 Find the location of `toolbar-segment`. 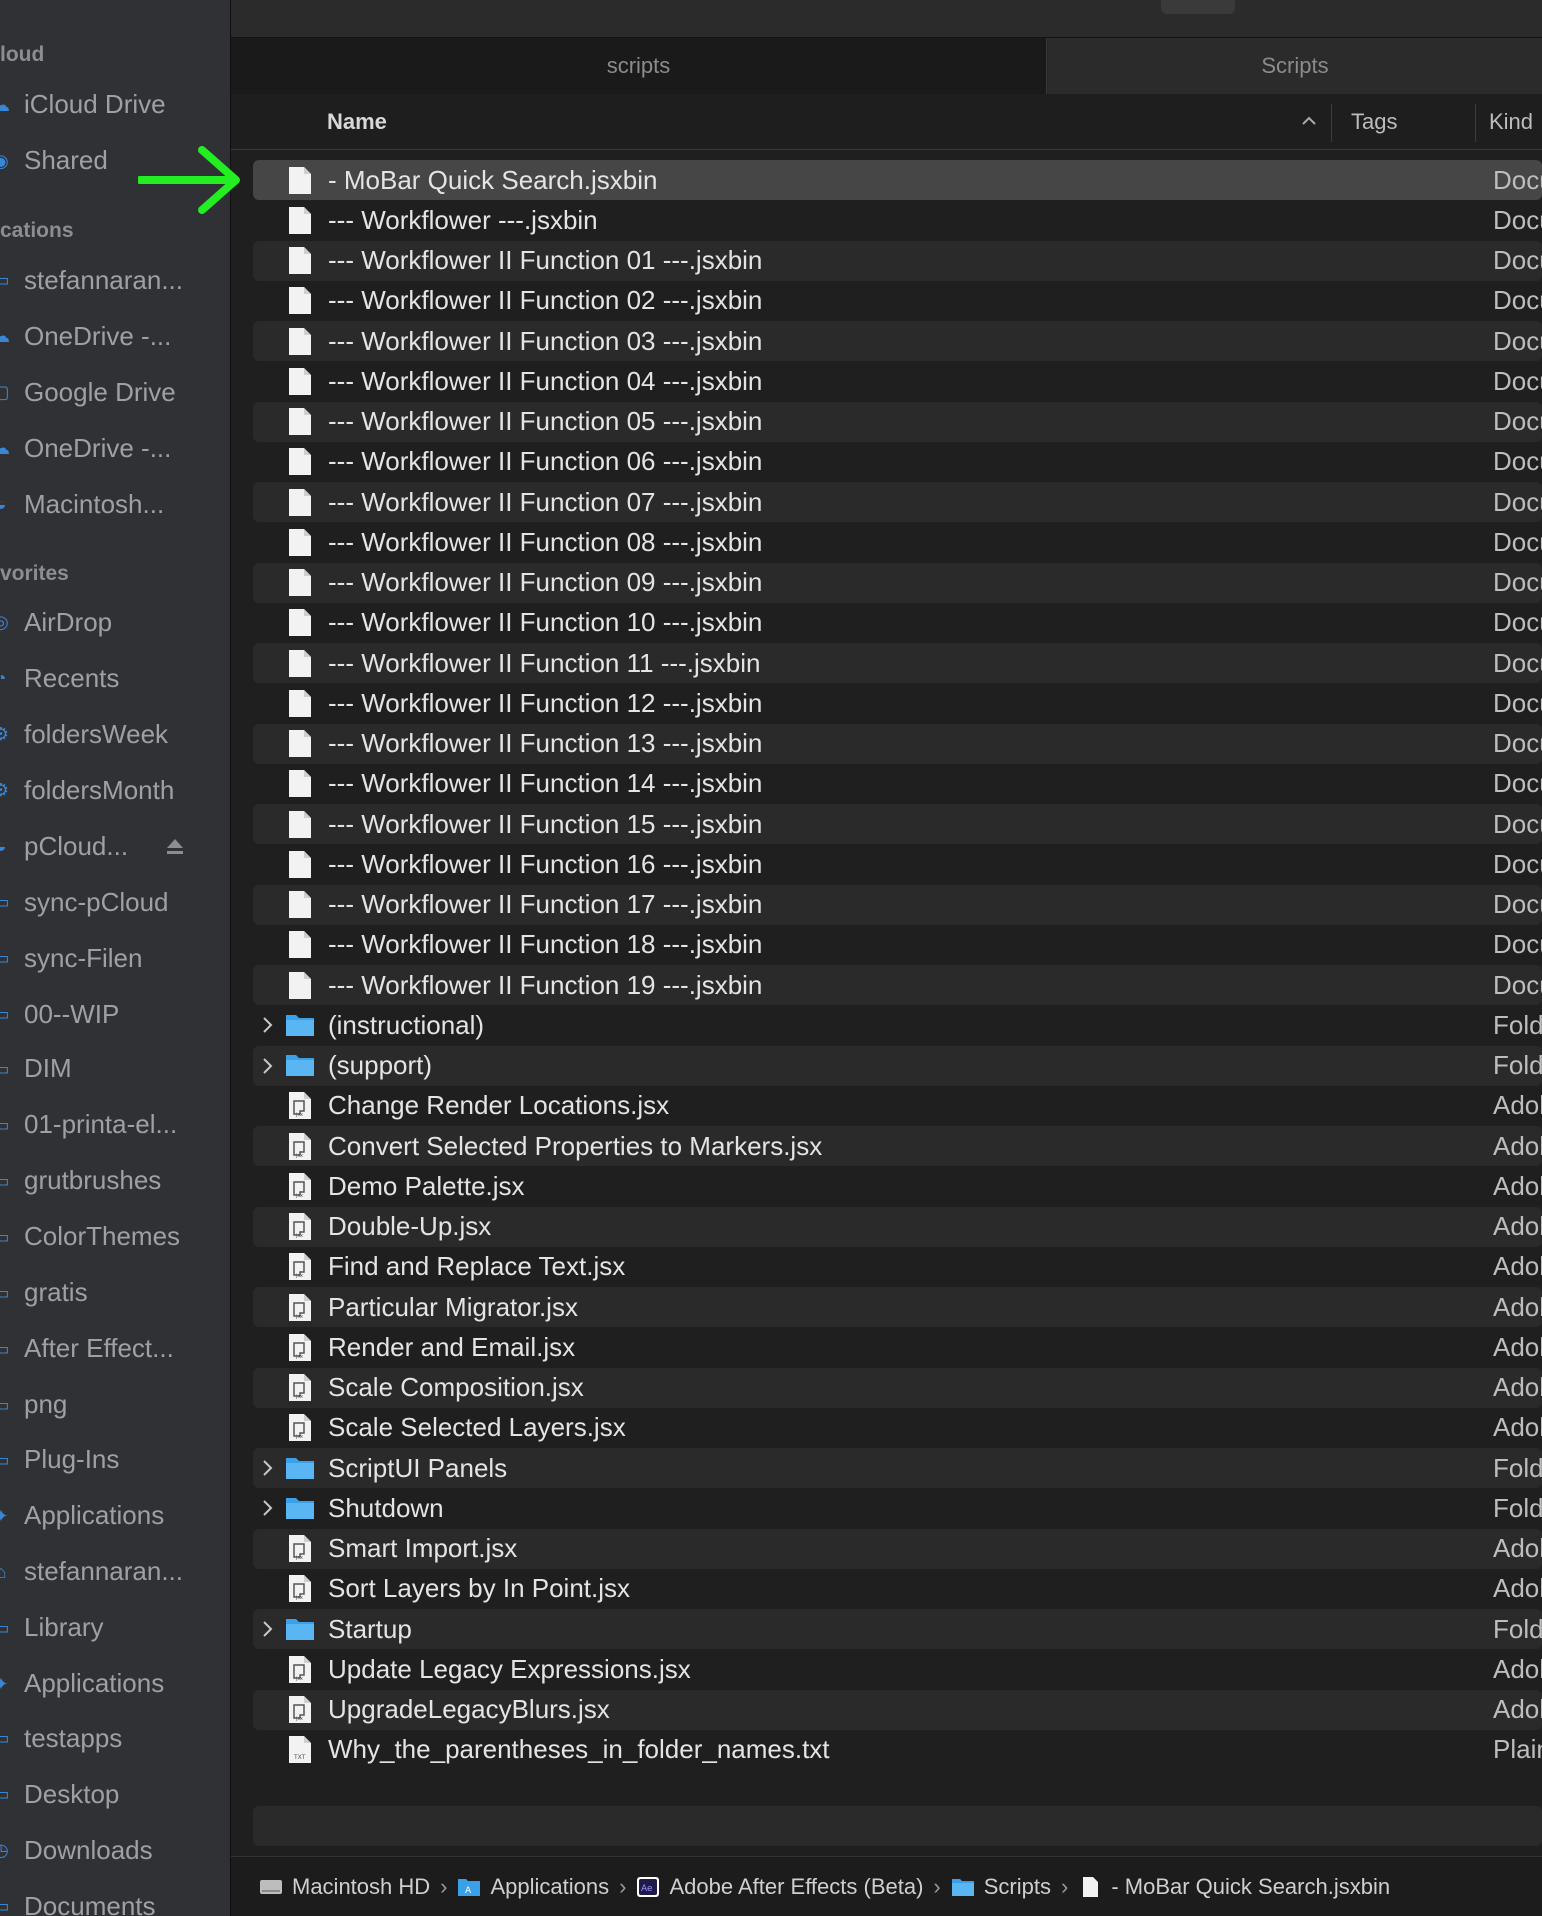

toolbar-segment is located at coordinates (1198, 7).